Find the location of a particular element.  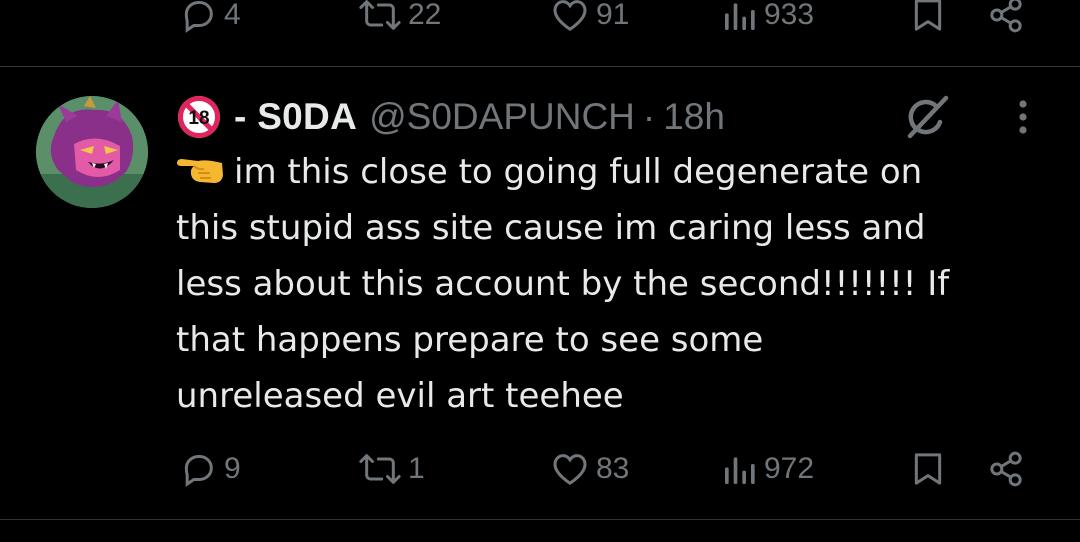

views-button: 933 is located at coordinates (767, 20).